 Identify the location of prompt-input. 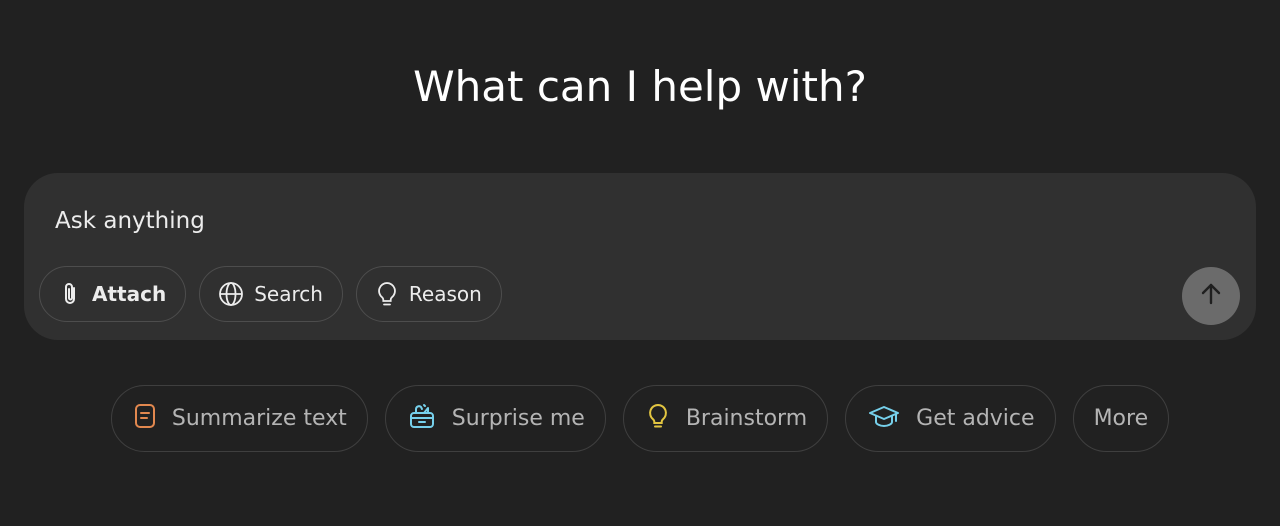
(605, 221).